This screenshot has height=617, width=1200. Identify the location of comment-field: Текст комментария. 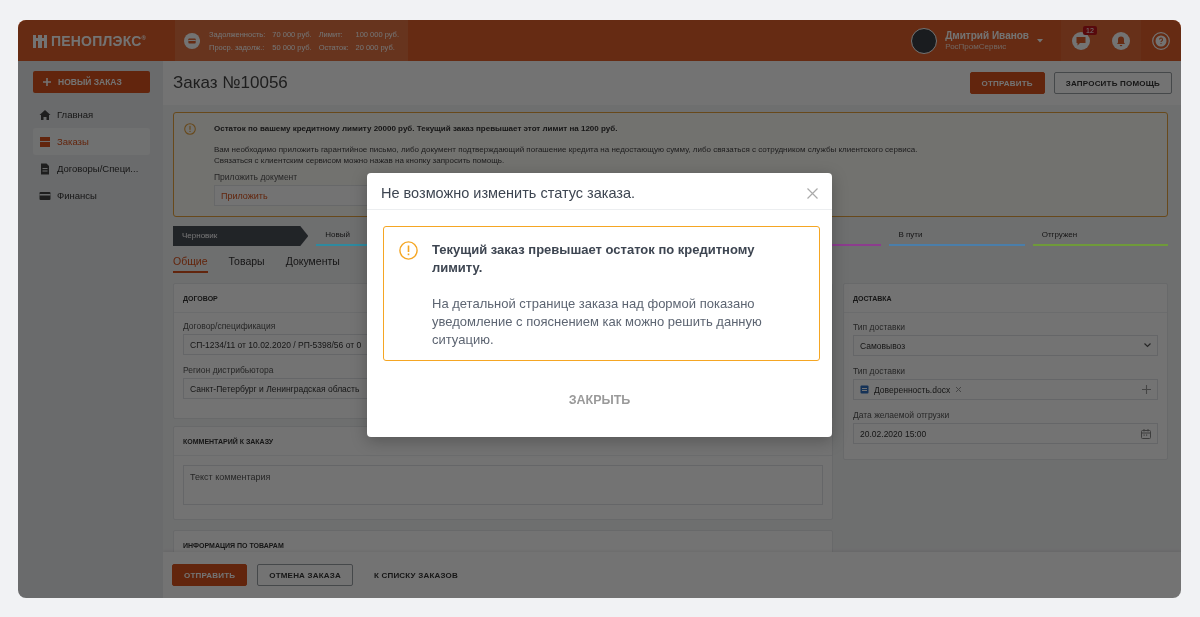
(503, 485).